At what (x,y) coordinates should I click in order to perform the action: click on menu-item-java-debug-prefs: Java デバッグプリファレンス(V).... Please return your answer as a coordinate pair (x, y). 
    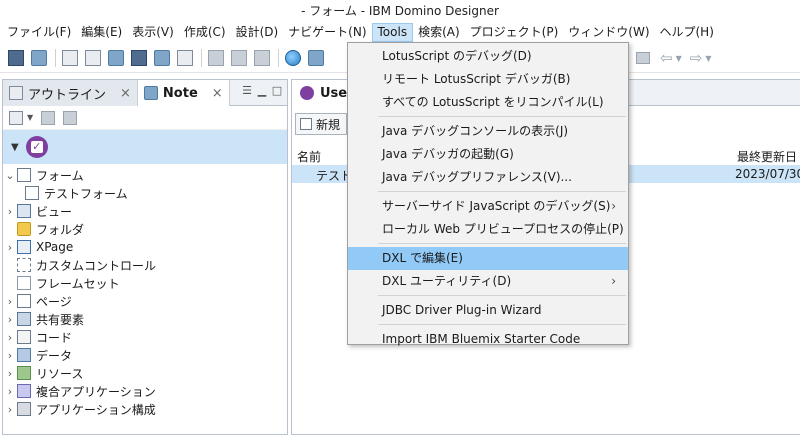
    Looking at the image, I should click on (488, 177).